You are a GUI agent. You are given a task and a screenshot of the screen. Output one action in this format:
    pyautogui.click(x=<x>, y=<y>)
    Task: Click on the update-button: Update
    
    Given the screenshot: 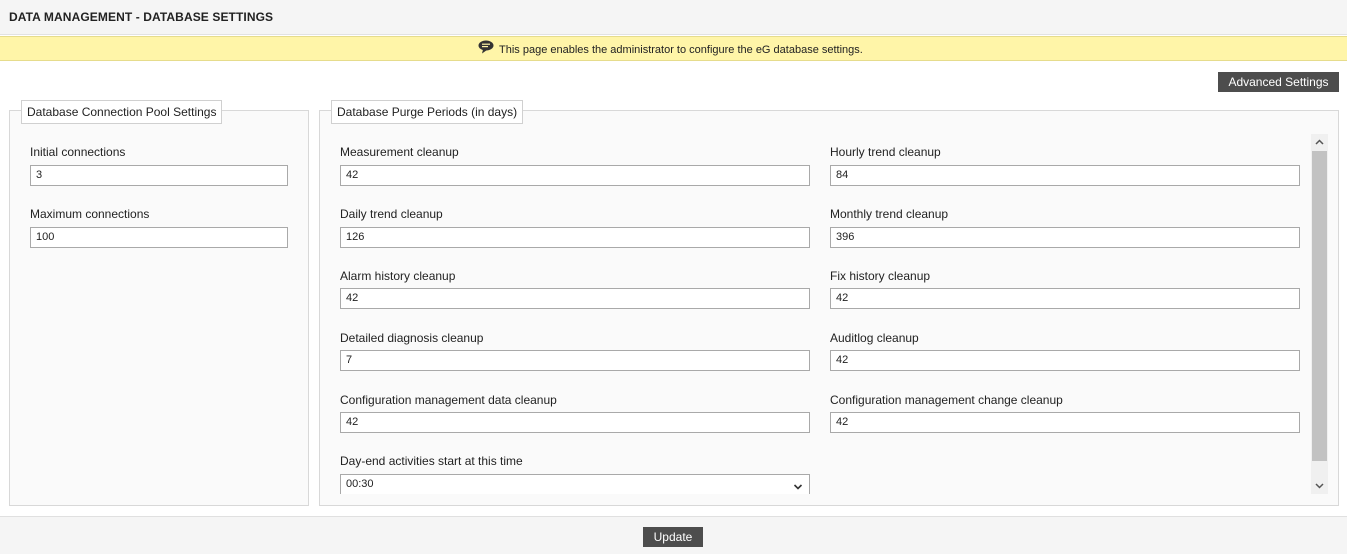 What is the action you would take?
    pyautogui.click(x=673, y=537)
    